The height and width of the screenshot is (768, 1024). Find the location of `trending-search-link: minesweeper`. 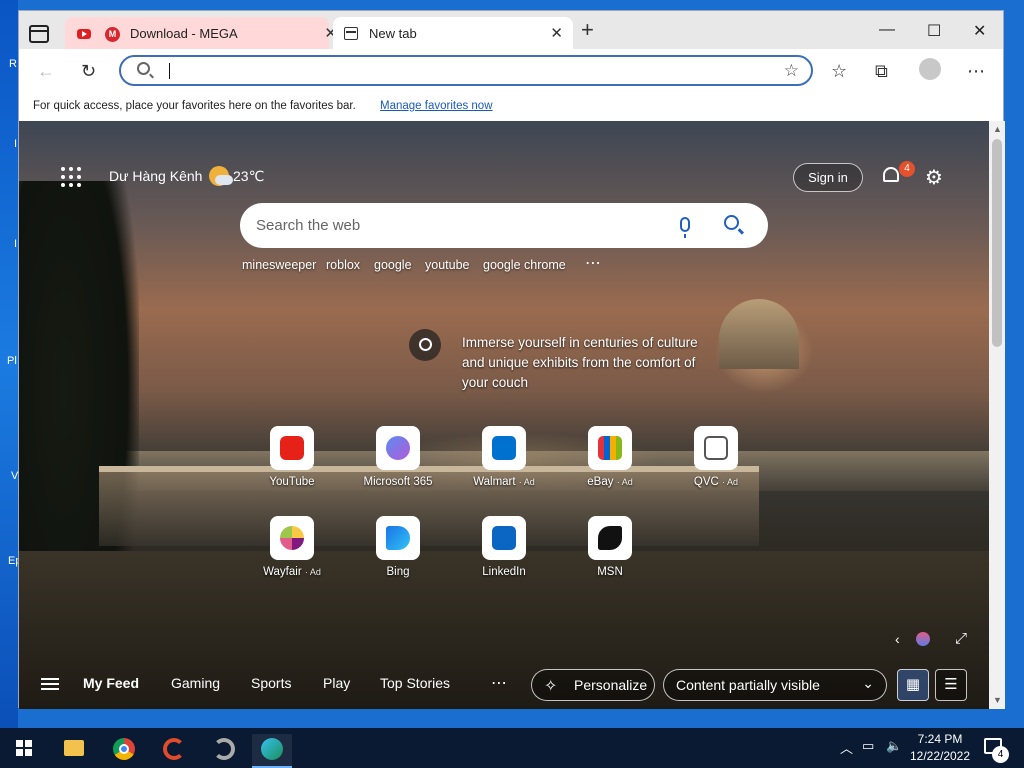

trending-search-link: minesweeper is located at coordinates (279, 265).